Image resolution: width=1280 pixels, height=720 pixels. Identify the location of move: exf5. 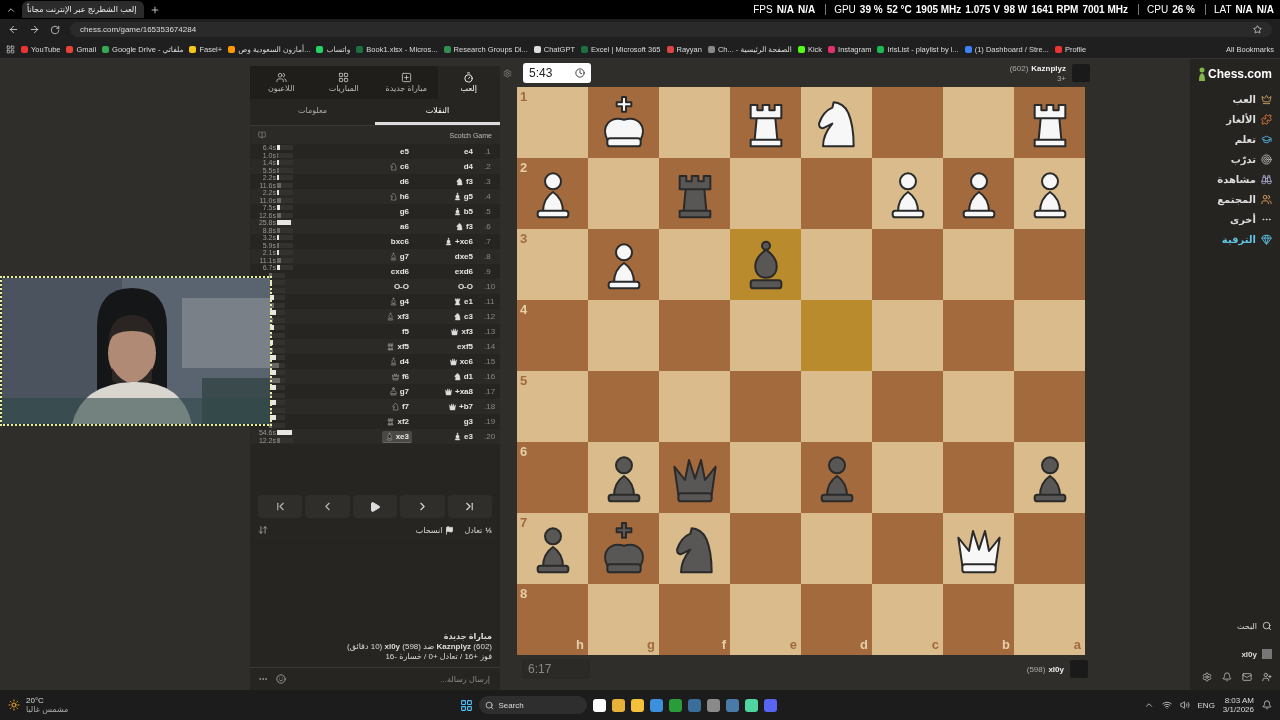
(465, 346).